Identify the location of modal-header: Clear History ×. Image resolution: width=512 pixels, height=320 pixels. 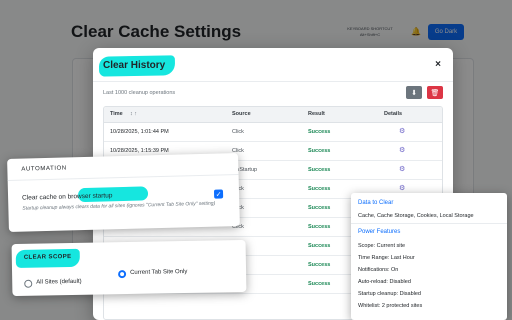
(273, 65).